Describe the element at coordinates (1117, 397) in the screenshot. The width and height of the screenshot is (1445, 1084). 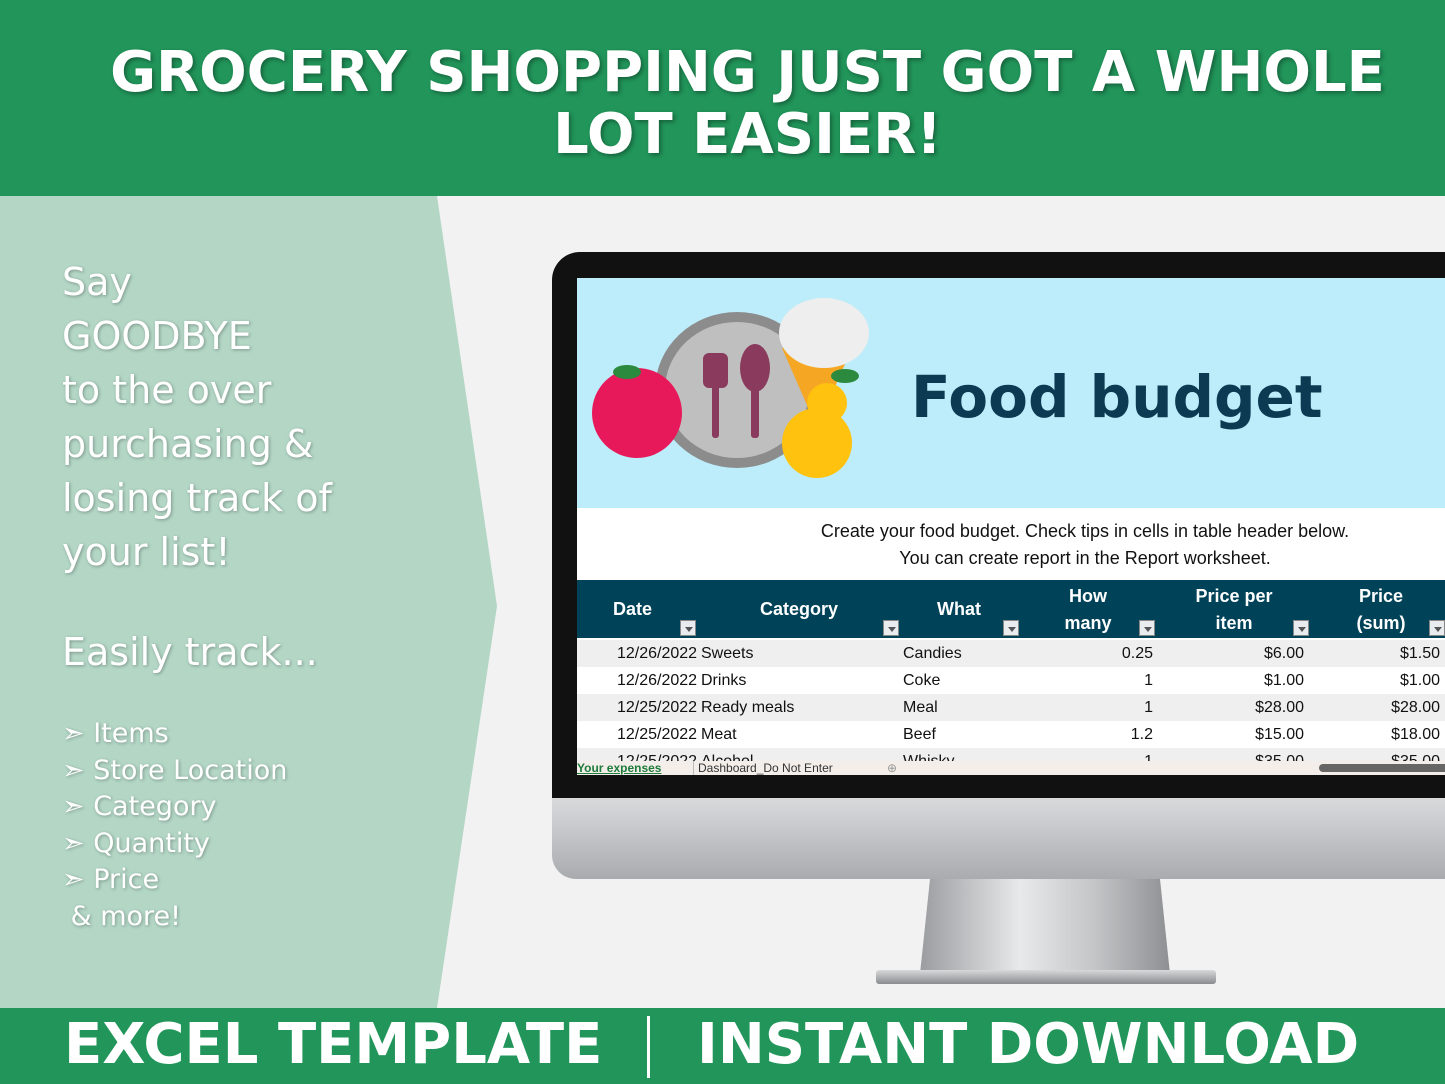
I see `sheet-title: Food budget` at that location.